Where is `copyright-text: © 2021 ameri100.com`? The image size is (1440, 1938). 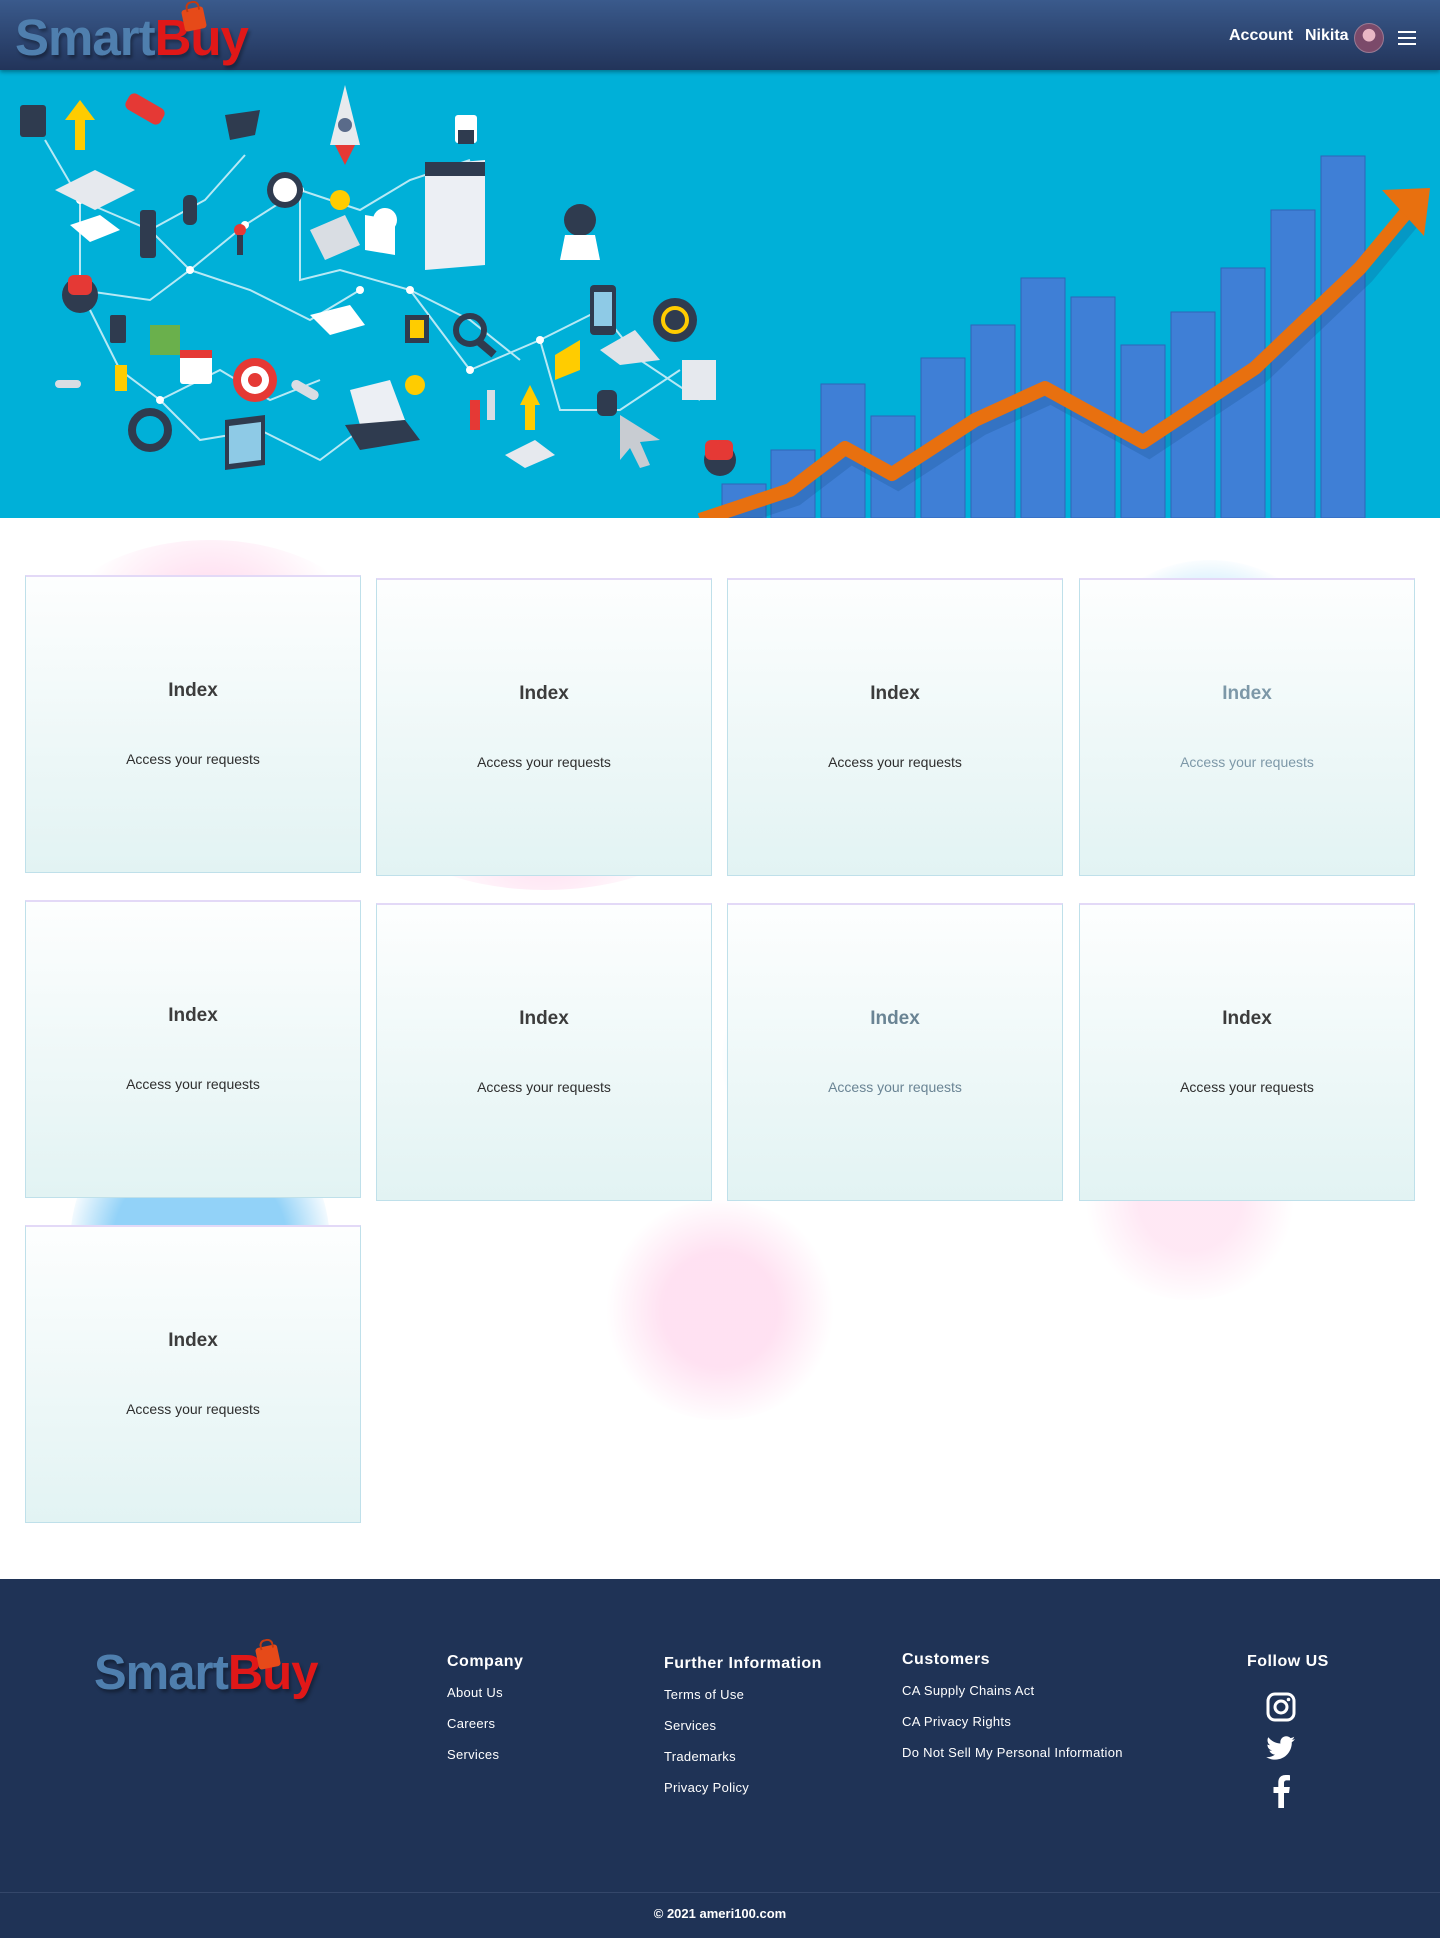 copyright-text: © 2021 ameri100.com is located at coordinates (720, 1913).